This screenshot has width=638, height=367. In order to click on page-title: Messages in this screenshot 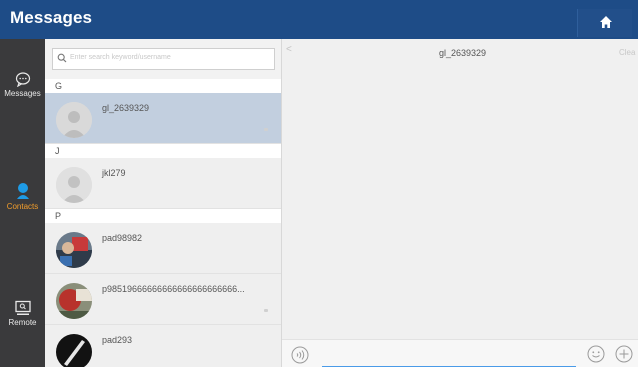, I will do `click(51, 17)`.